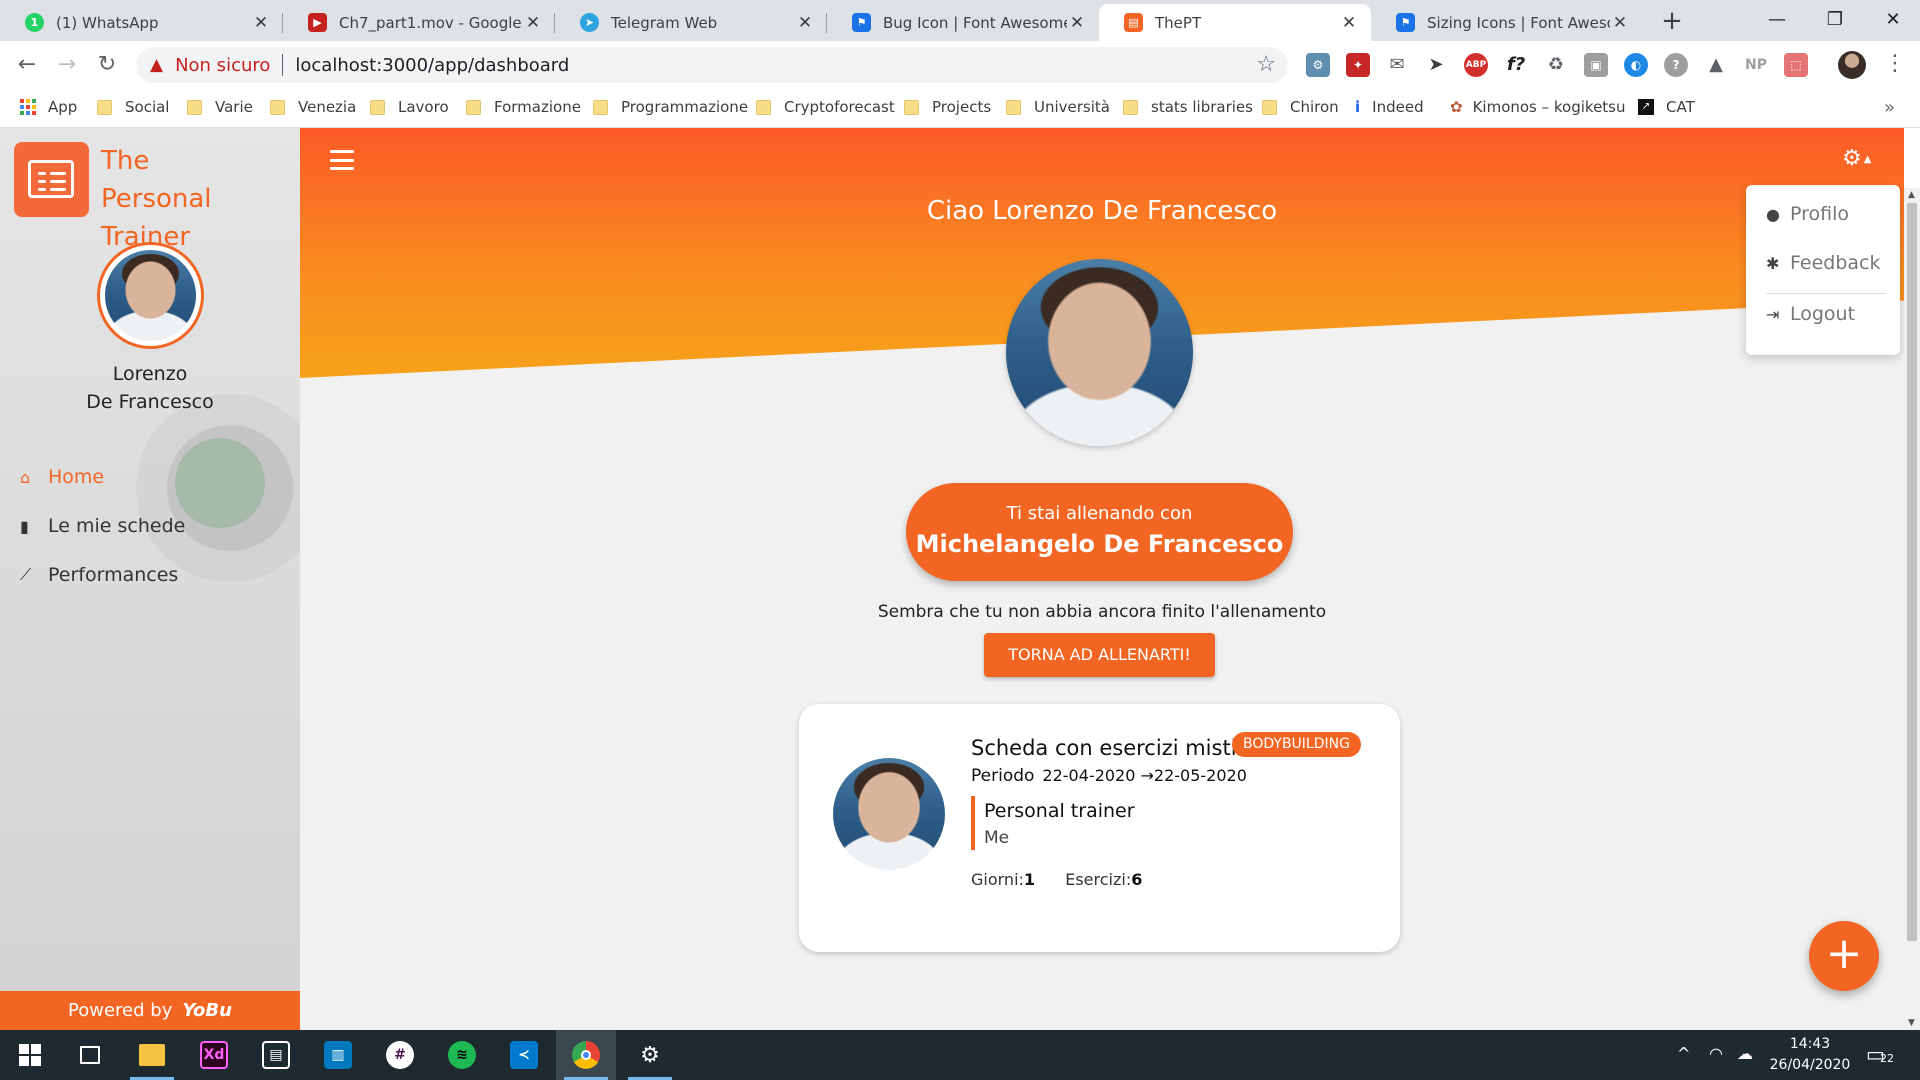 The height and width of the screenshot is (1080, 1920). Describe the element at coordinates (214, 1055) in the screenshot. I see `adobe-xd-icon: Xd` at that location.